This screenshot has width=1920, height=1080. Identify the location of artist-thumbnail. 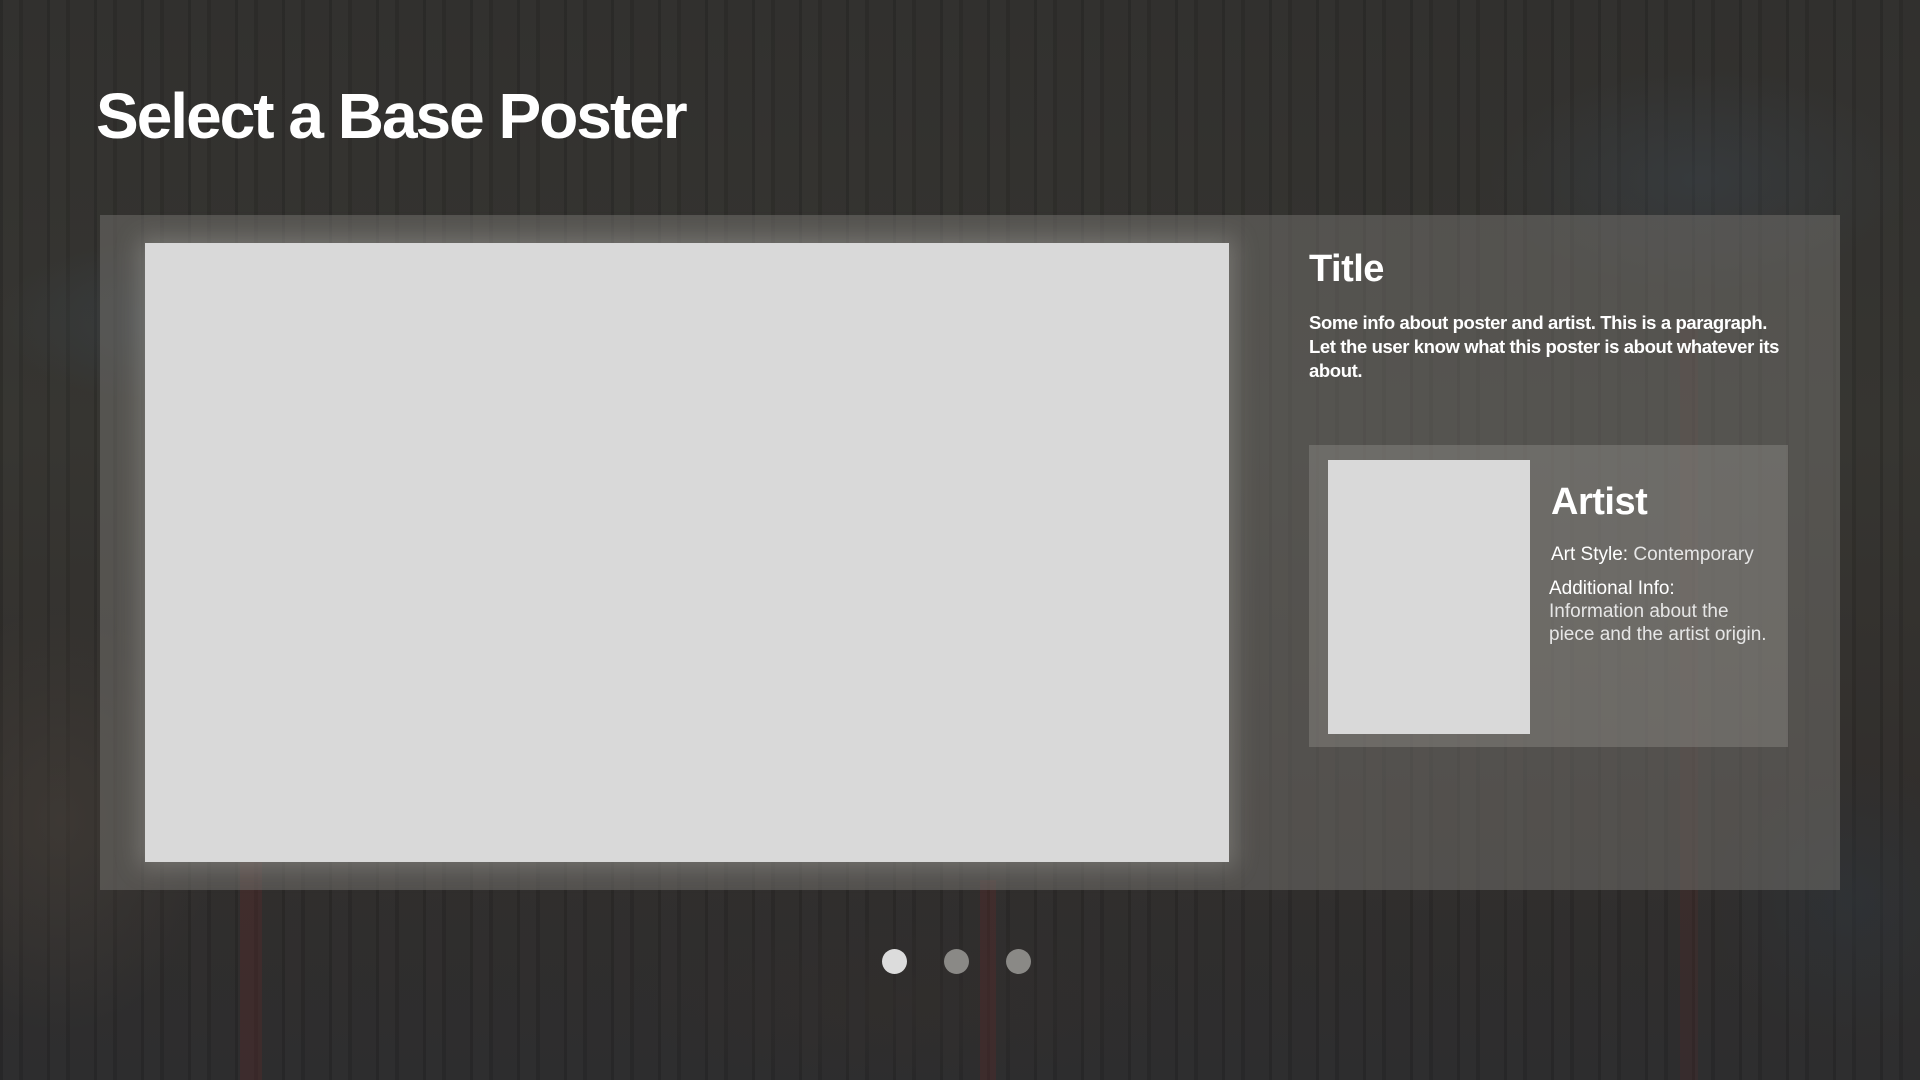
(1429, 597).